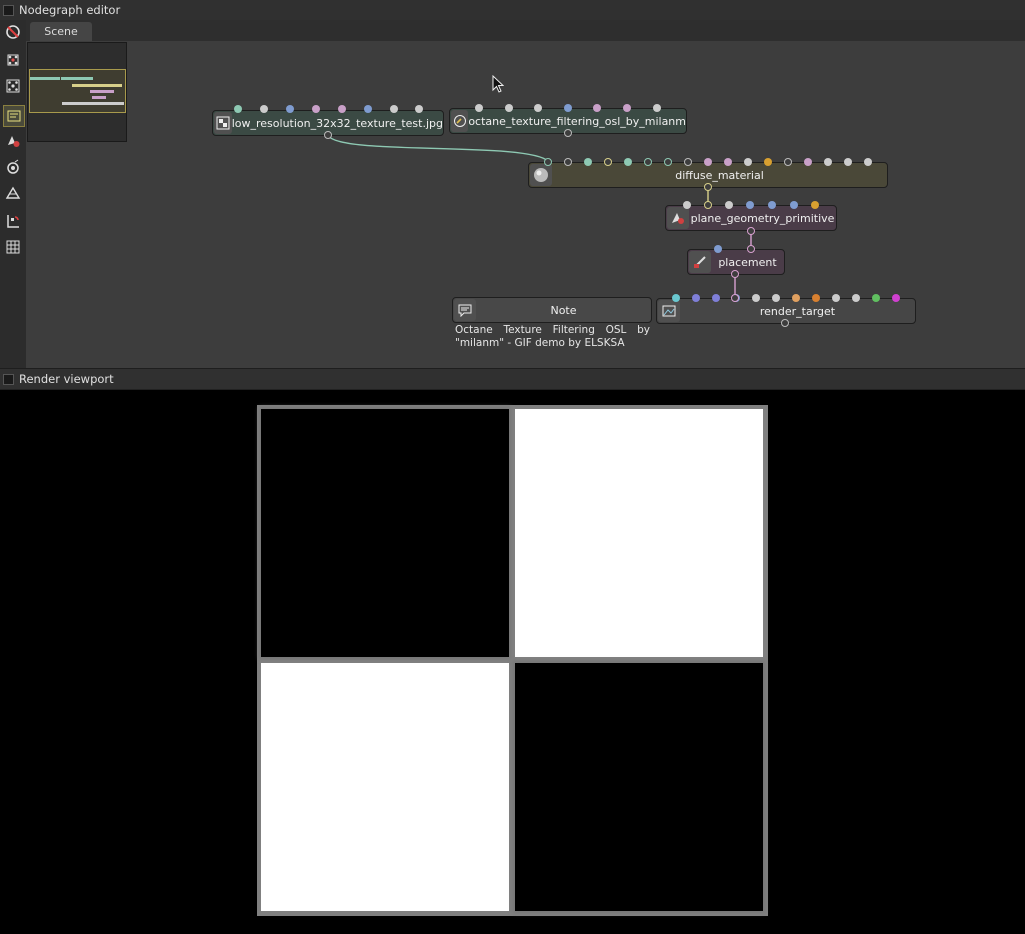 The width and height of the screenshot is (1025, 934). I want to click on placement-output-pin, so click(735, 274).